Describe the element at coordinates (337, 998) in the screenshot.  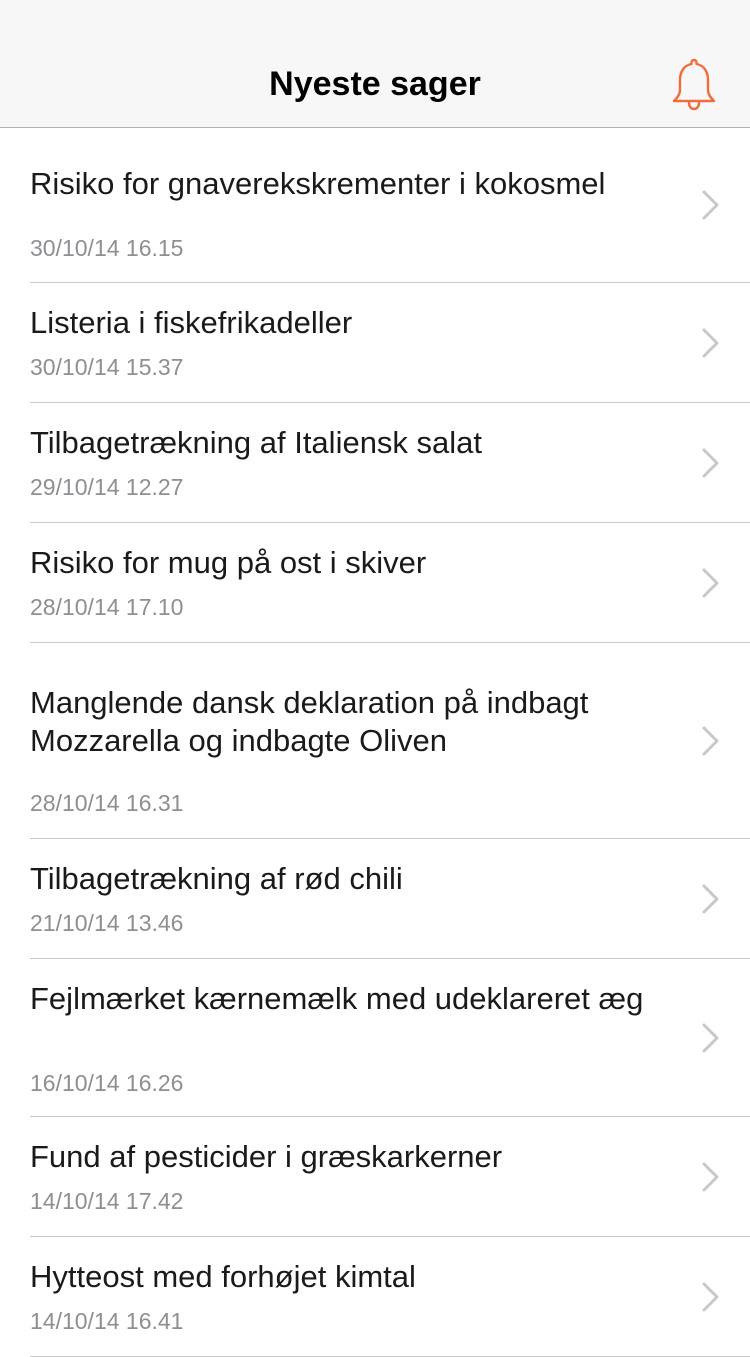
I see `item-title: Fejlmærket kærnemælk med udeklareret æg` at that location.